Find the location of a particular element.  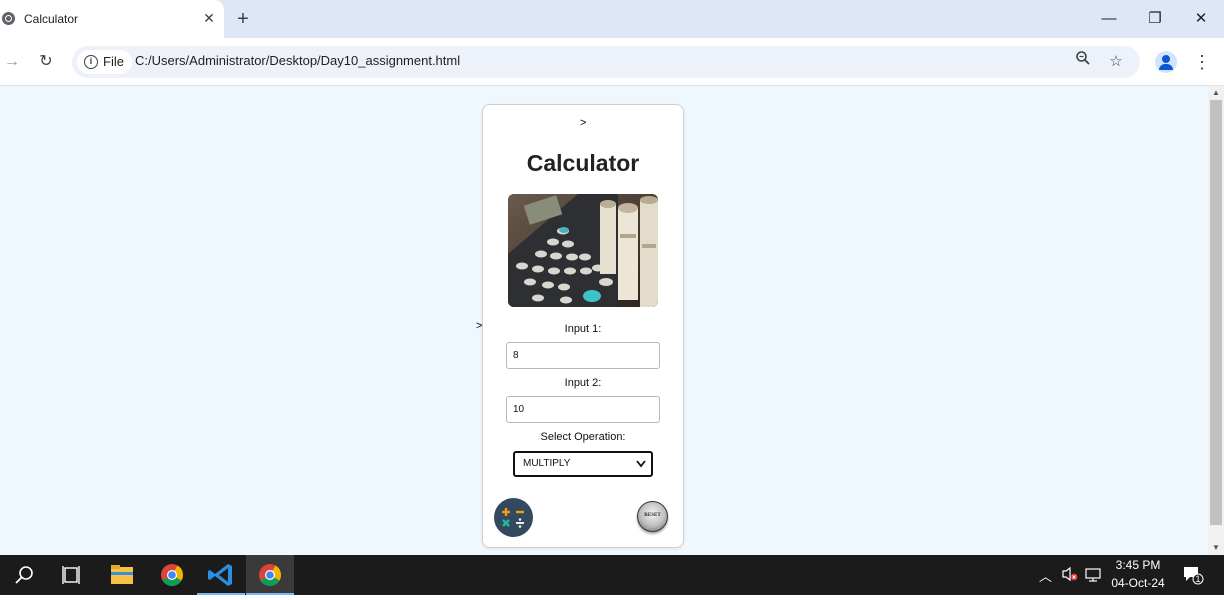

profile-avatar-icon is located at coordinates (1166, 62).